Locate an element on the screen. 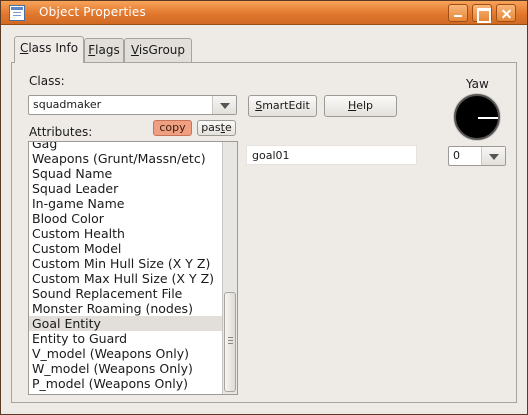 This screenshot has width=528, height=415. tab-visgroup: VisGroup is located at coordinates (158, 50).